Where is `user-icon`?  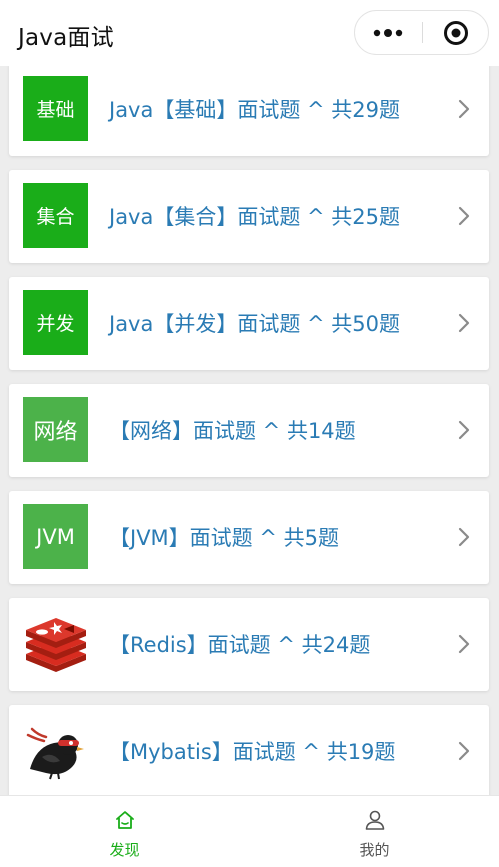 user-icon is located at coordinates (374, 820).